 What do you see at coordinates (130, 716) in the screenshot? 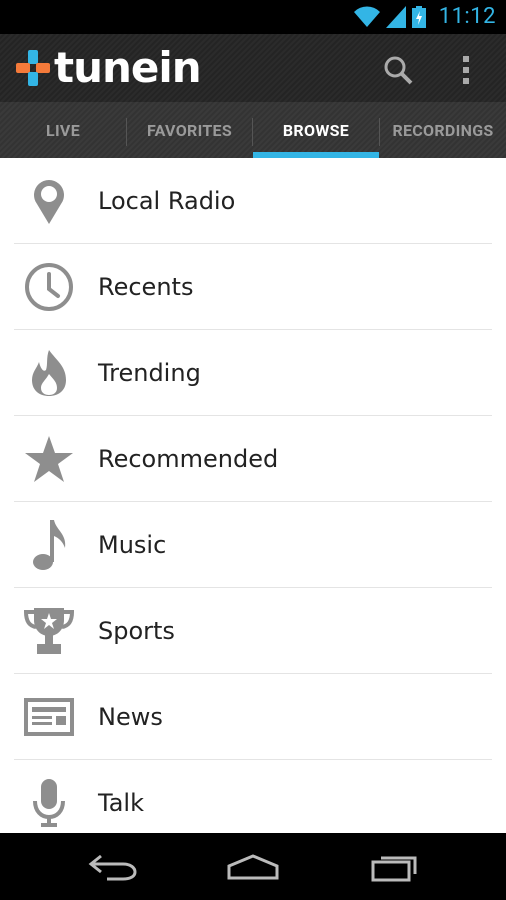
I see `list-item-label: News` at bounding box center [130, 716].